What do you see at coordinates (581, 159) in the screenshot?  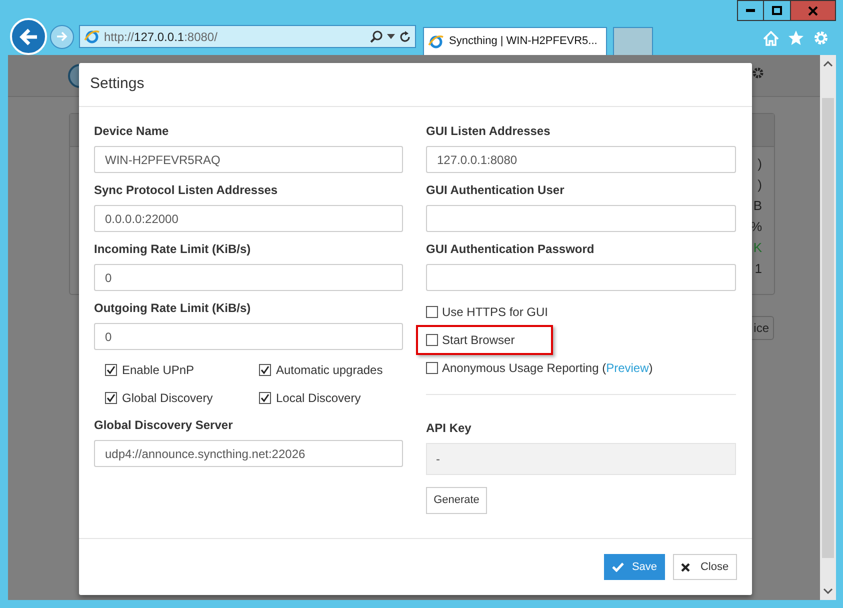 I see `input-field: 127.0.0.1:8080` at bounding box center [581, 159].